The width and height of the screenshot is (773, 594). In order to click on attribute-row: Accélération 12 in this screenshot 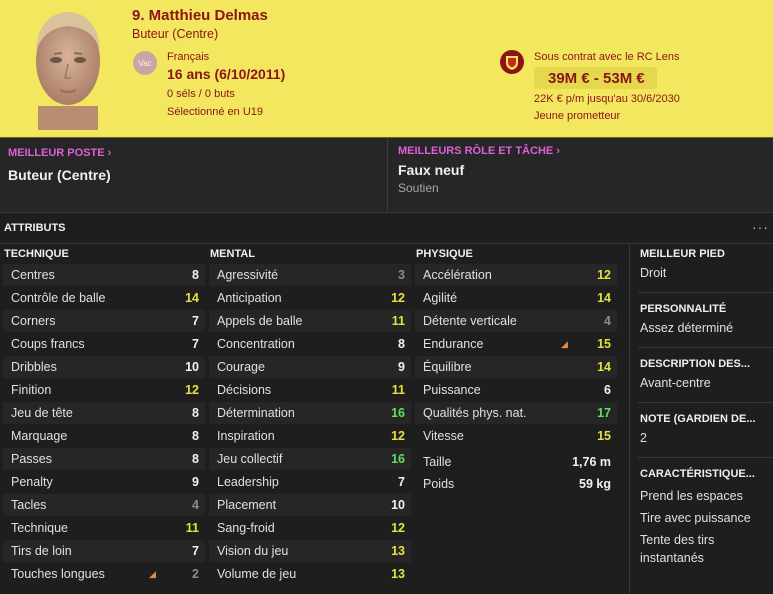, I will do `click(516, 275)`.